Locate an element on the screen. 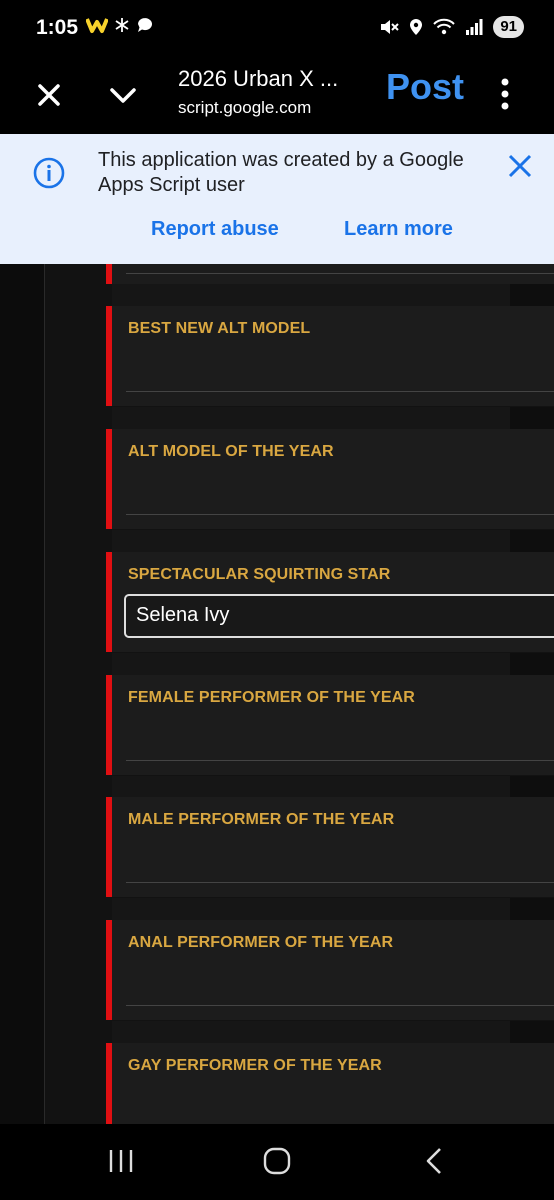  chevron-down-icon is located at coordinates (123, 95).